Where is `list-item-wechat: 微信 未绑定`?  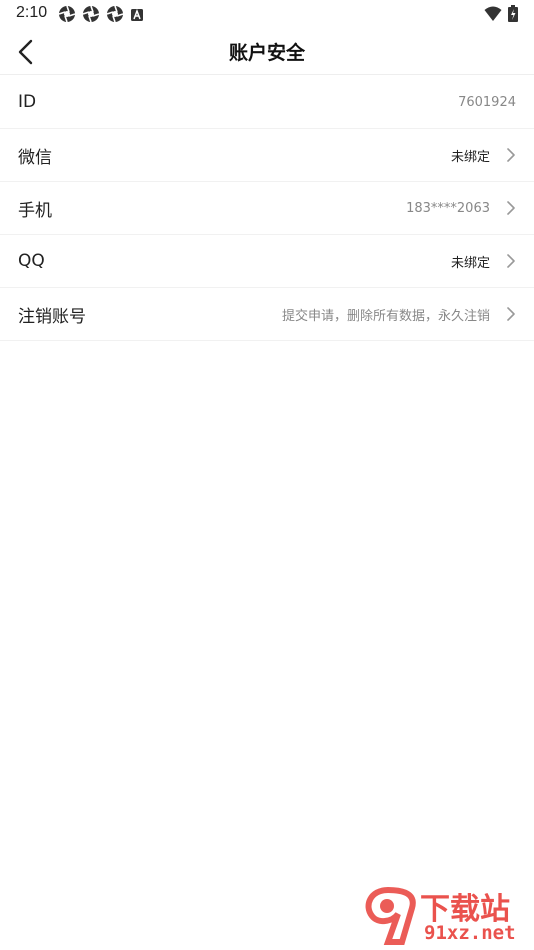 list-item-wechat: 微信 未绑定 is located at coordinates (267, 155).